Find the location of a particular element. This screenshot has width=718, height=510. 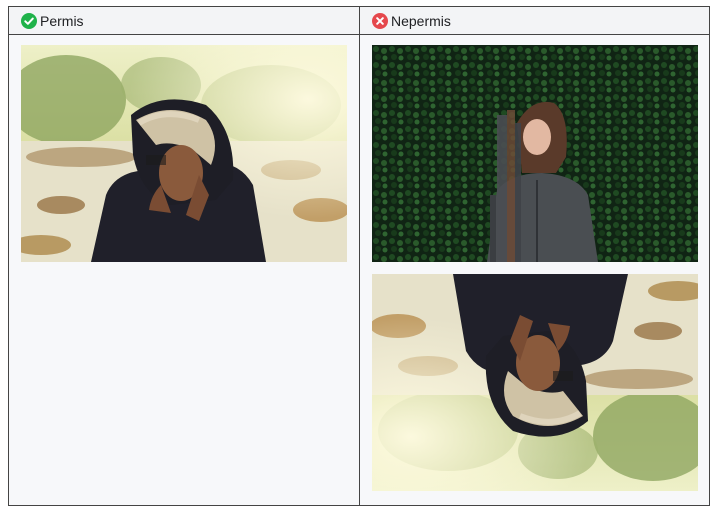

check-circle-icon is located at coordinates (29, 20).